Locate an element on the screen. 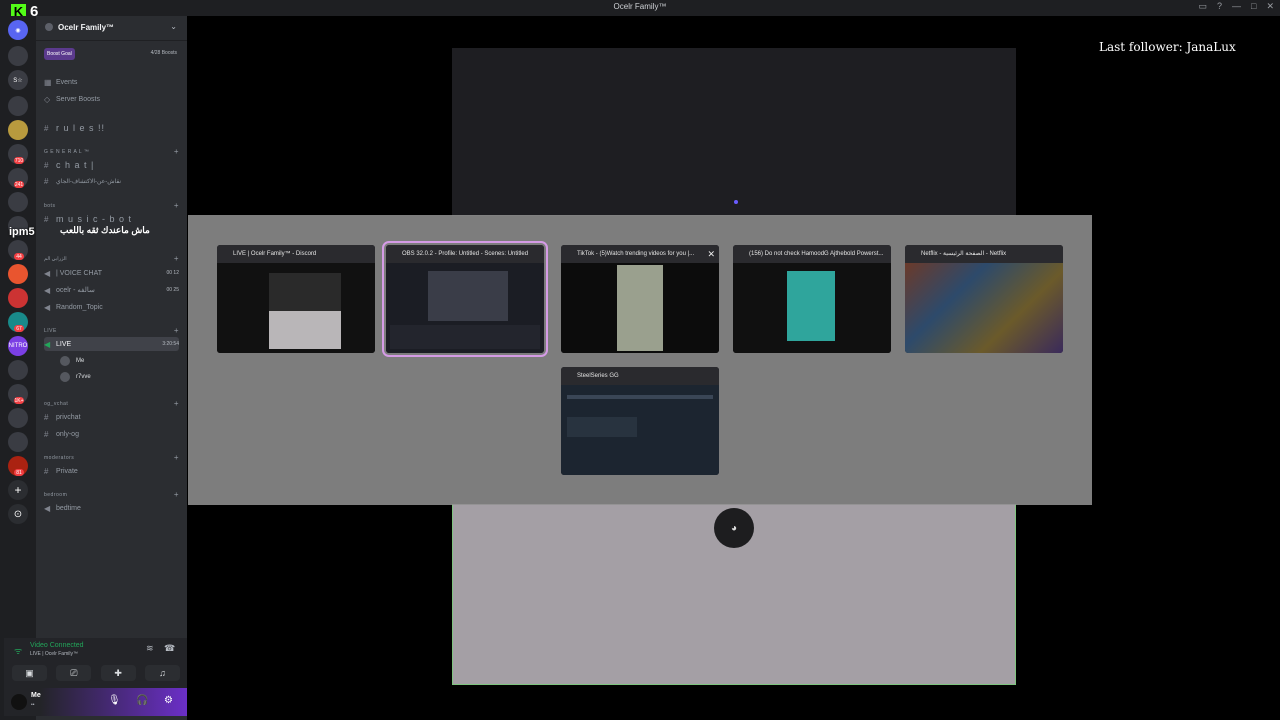 This screenshot has width=1280, height=720. minimize-icon: — is located at coordinates (1236, 6).